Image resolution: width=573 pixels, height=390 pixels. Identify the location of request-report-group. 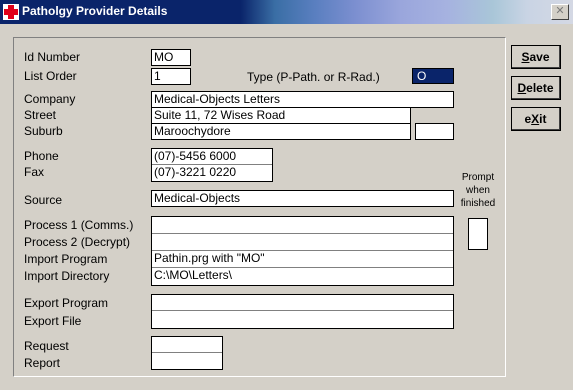
(187, 353).